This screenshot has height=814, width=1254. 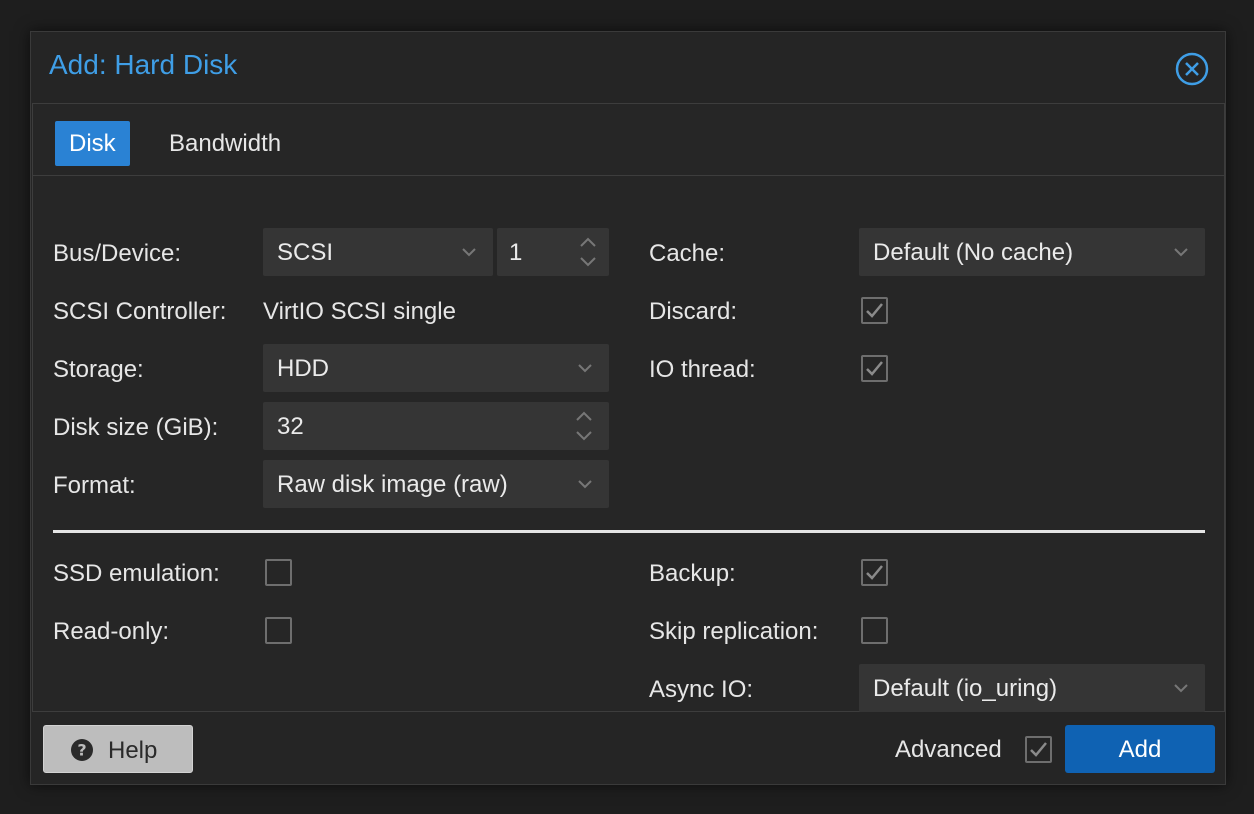 I want to click on scsi-controller-label: SCSI Controller:, so click(x=140, y=311).